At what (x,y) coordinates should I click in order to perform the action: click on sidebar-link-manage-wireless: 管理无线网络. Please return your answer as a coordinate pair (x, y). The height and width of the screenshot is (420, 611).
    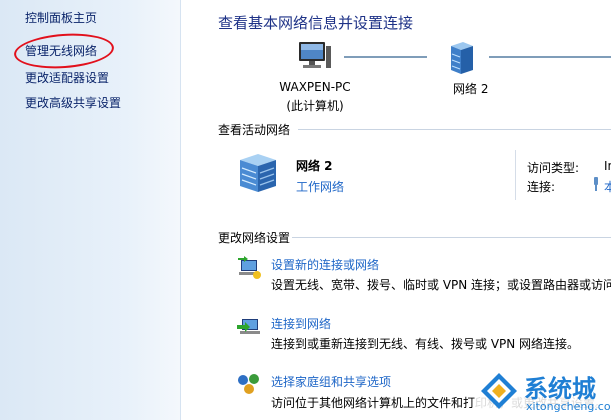
    Looking at the image, I should click on (61, 50).